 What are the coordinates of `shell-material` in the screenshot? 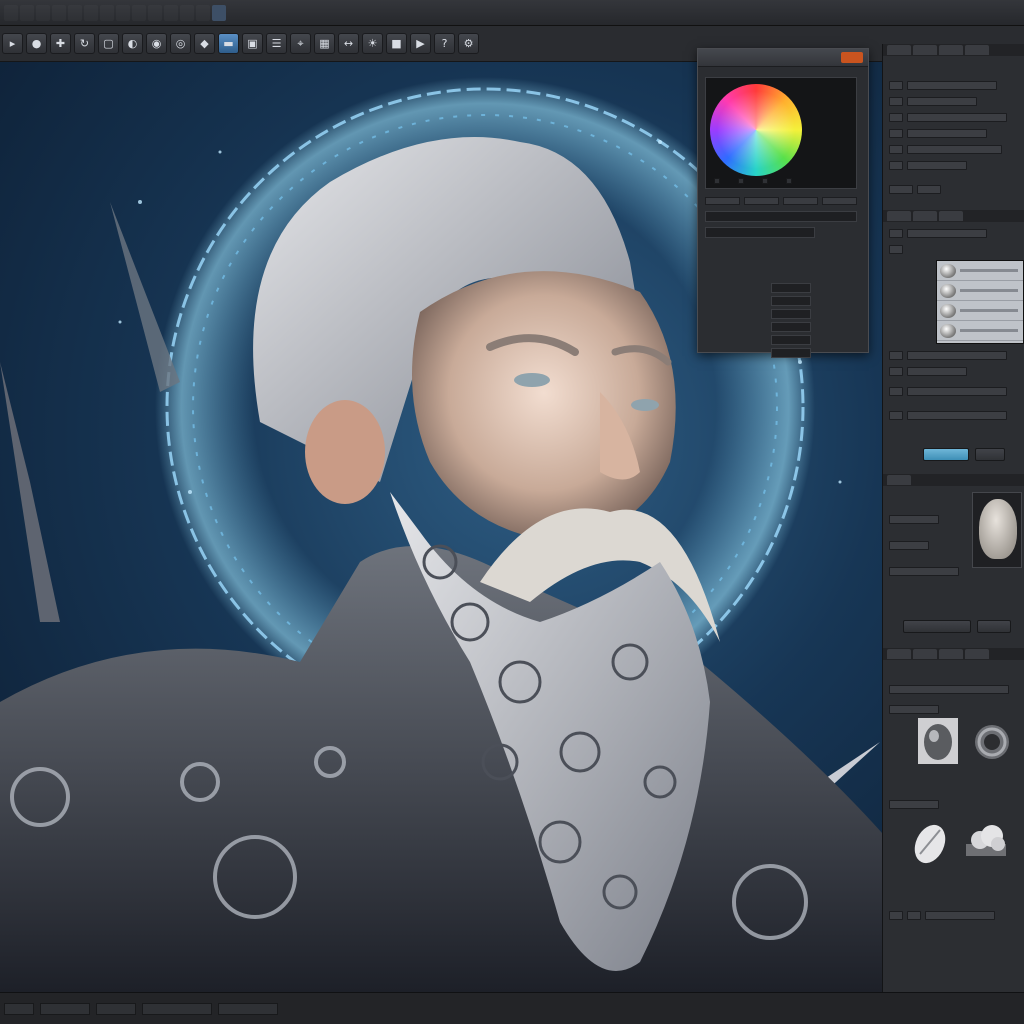 It's located at (930, 843).